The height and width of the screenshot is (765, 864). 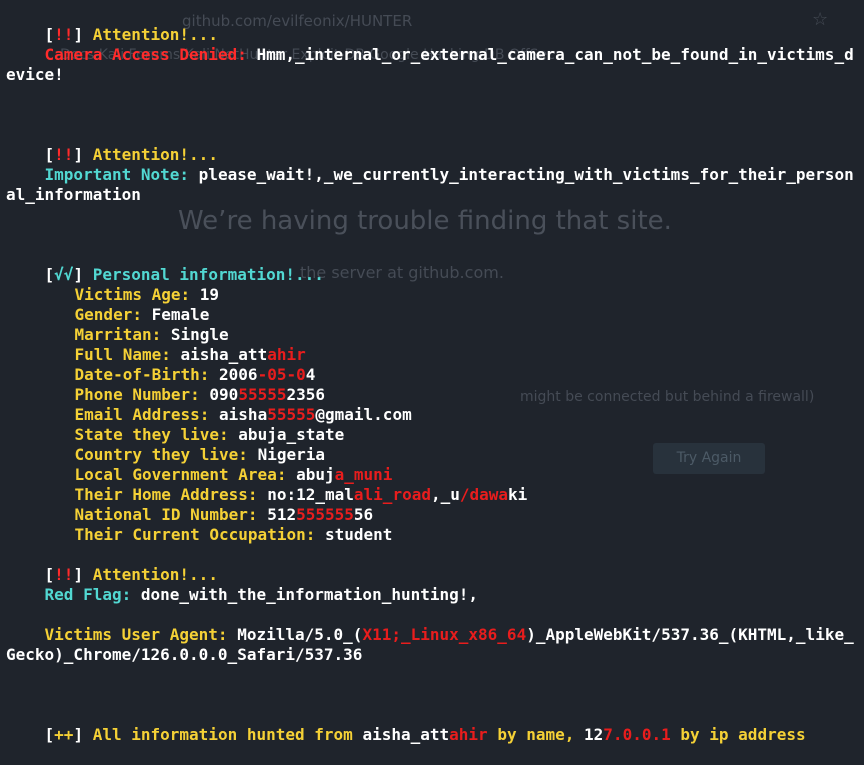 I want to click on field-label: National ID Number:, so click(x=166, y=514).